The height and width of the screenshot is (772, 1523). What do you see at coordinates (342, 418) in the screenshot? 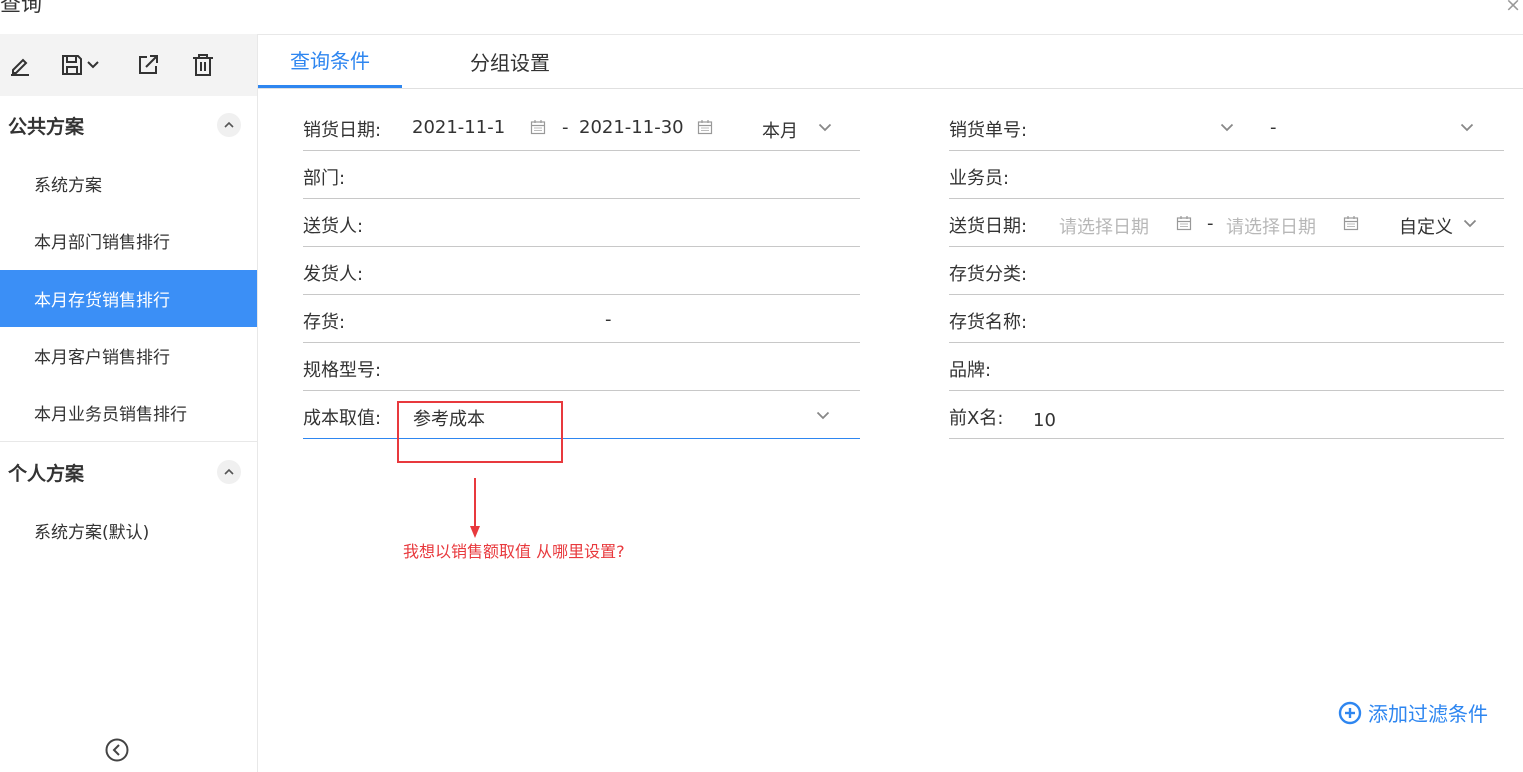
I see `cost-value-label: 成本取值:` at bounding box center [342, 418].